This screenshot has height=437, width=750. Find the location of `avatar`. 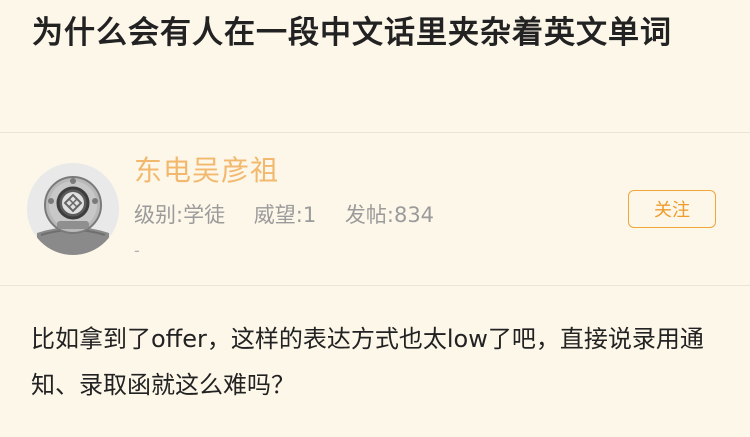

avatar is located at coordinates (73, 209).